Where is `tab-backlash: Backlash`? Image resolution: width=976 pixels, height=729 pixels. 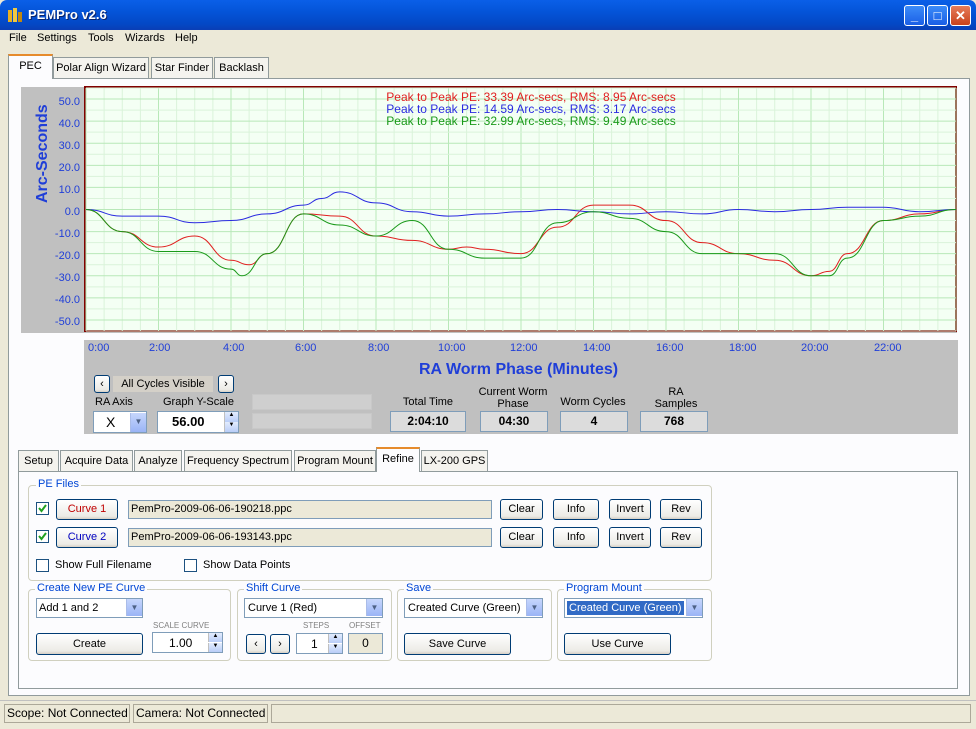
tab-backlash: Backlash is located at coordinates (241, 68).